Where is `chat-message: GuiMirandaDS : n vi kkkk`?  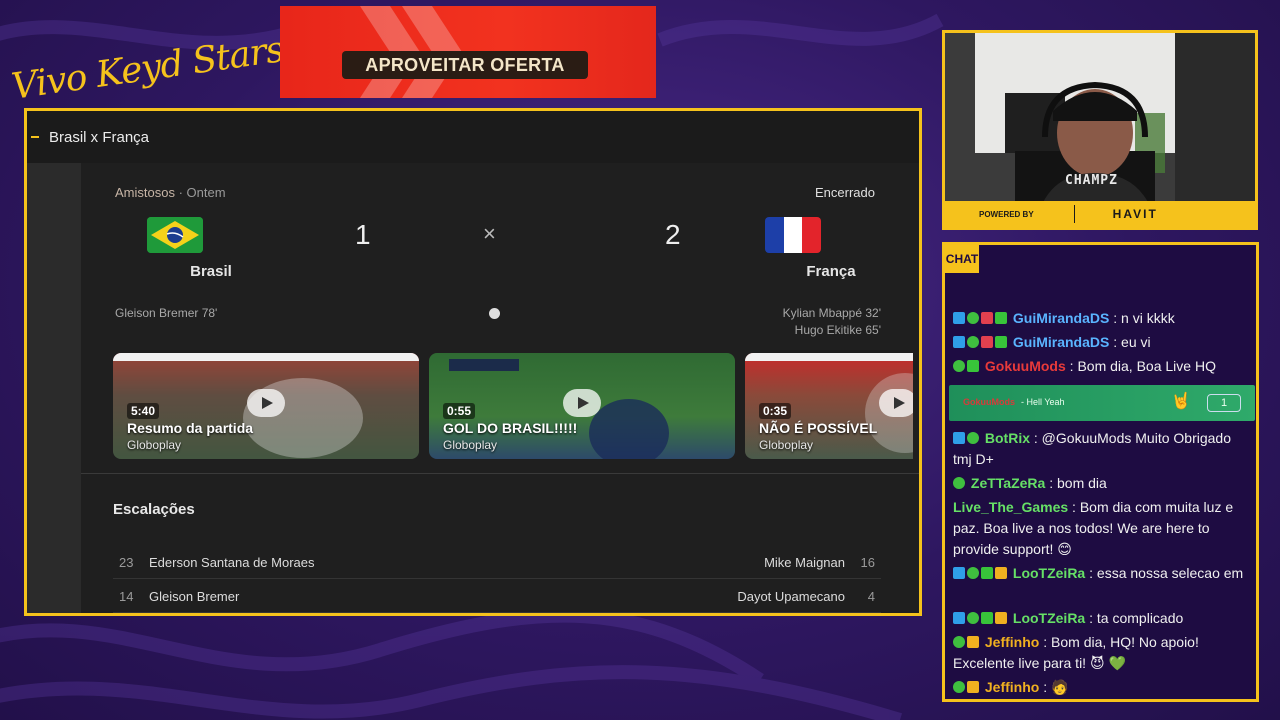 chat-message: GuiMirandaDS : n vi kkkk is located at coordinates (1103, 318).